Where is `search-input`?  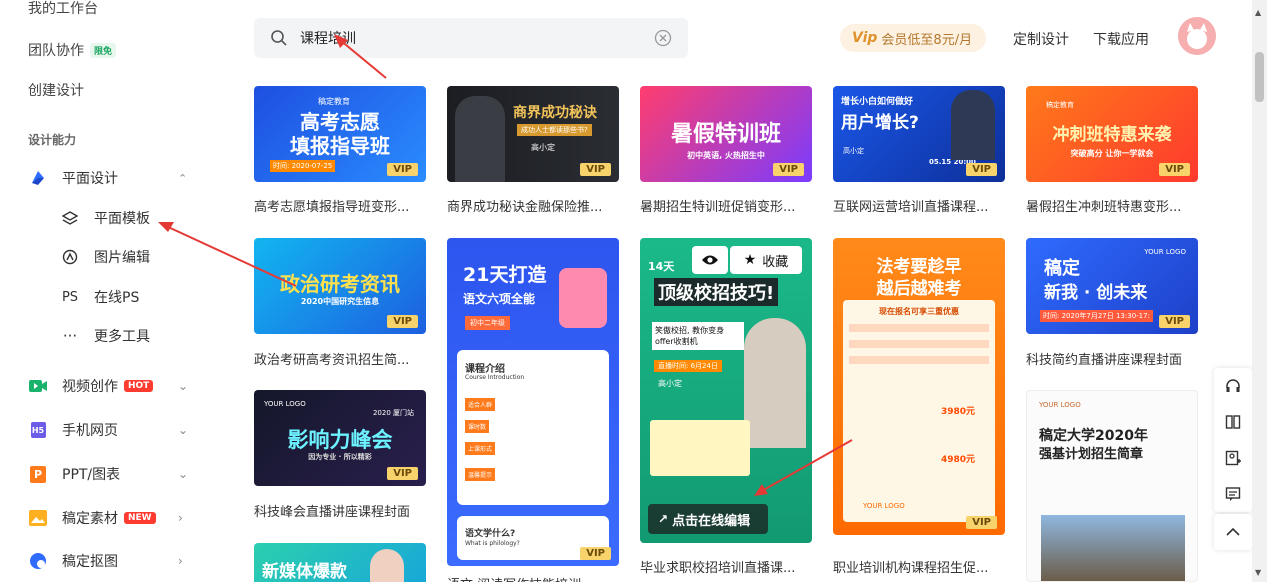
search-input is located at coordinates (470, 38).